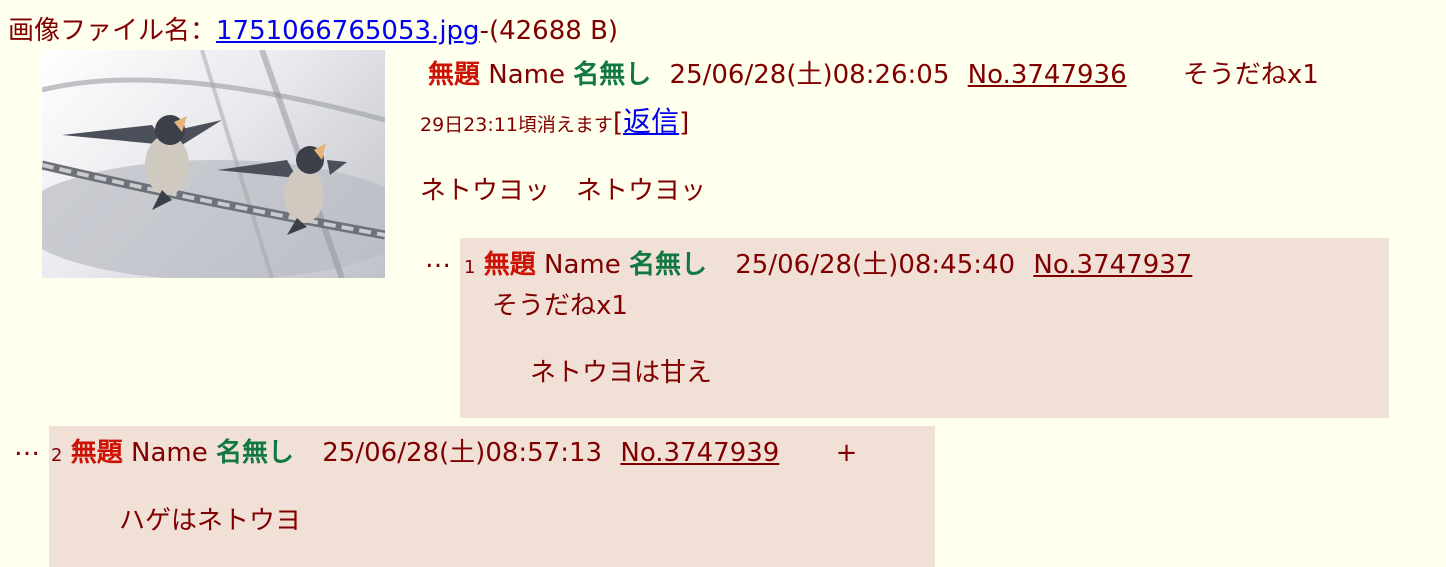  What do you see at coordinates (612, 75) in the screenshot?
I see `op-poster-name: 名無し` at bounding box center [612, 75].